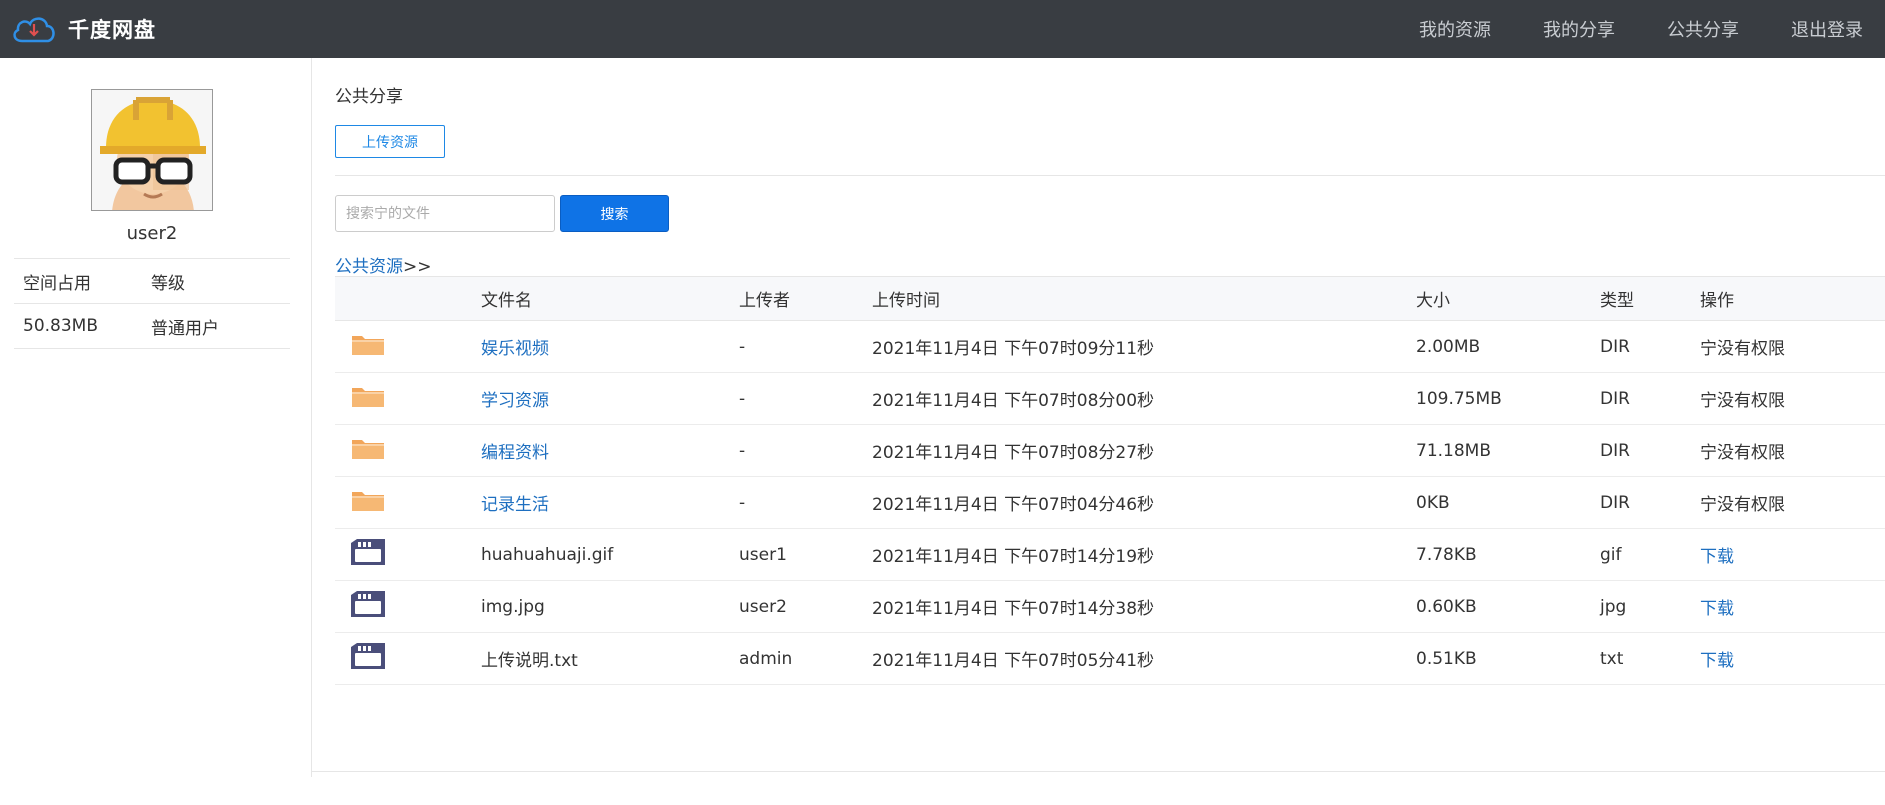  What do you see at coordinates (168, 283) in the screenshot?
I see `stats-label-level: 等级` at bounding box center [168, 283].